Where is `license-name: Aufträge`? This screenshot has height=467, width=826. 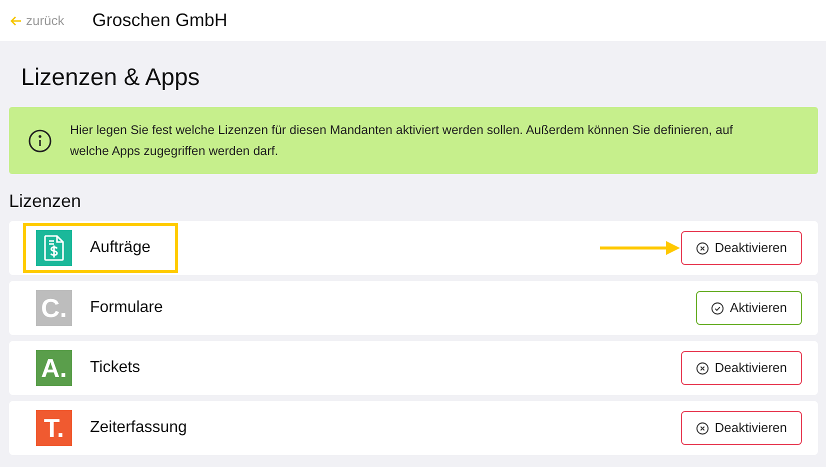 license-name: Aufträge is located at coordinates (120, 248).